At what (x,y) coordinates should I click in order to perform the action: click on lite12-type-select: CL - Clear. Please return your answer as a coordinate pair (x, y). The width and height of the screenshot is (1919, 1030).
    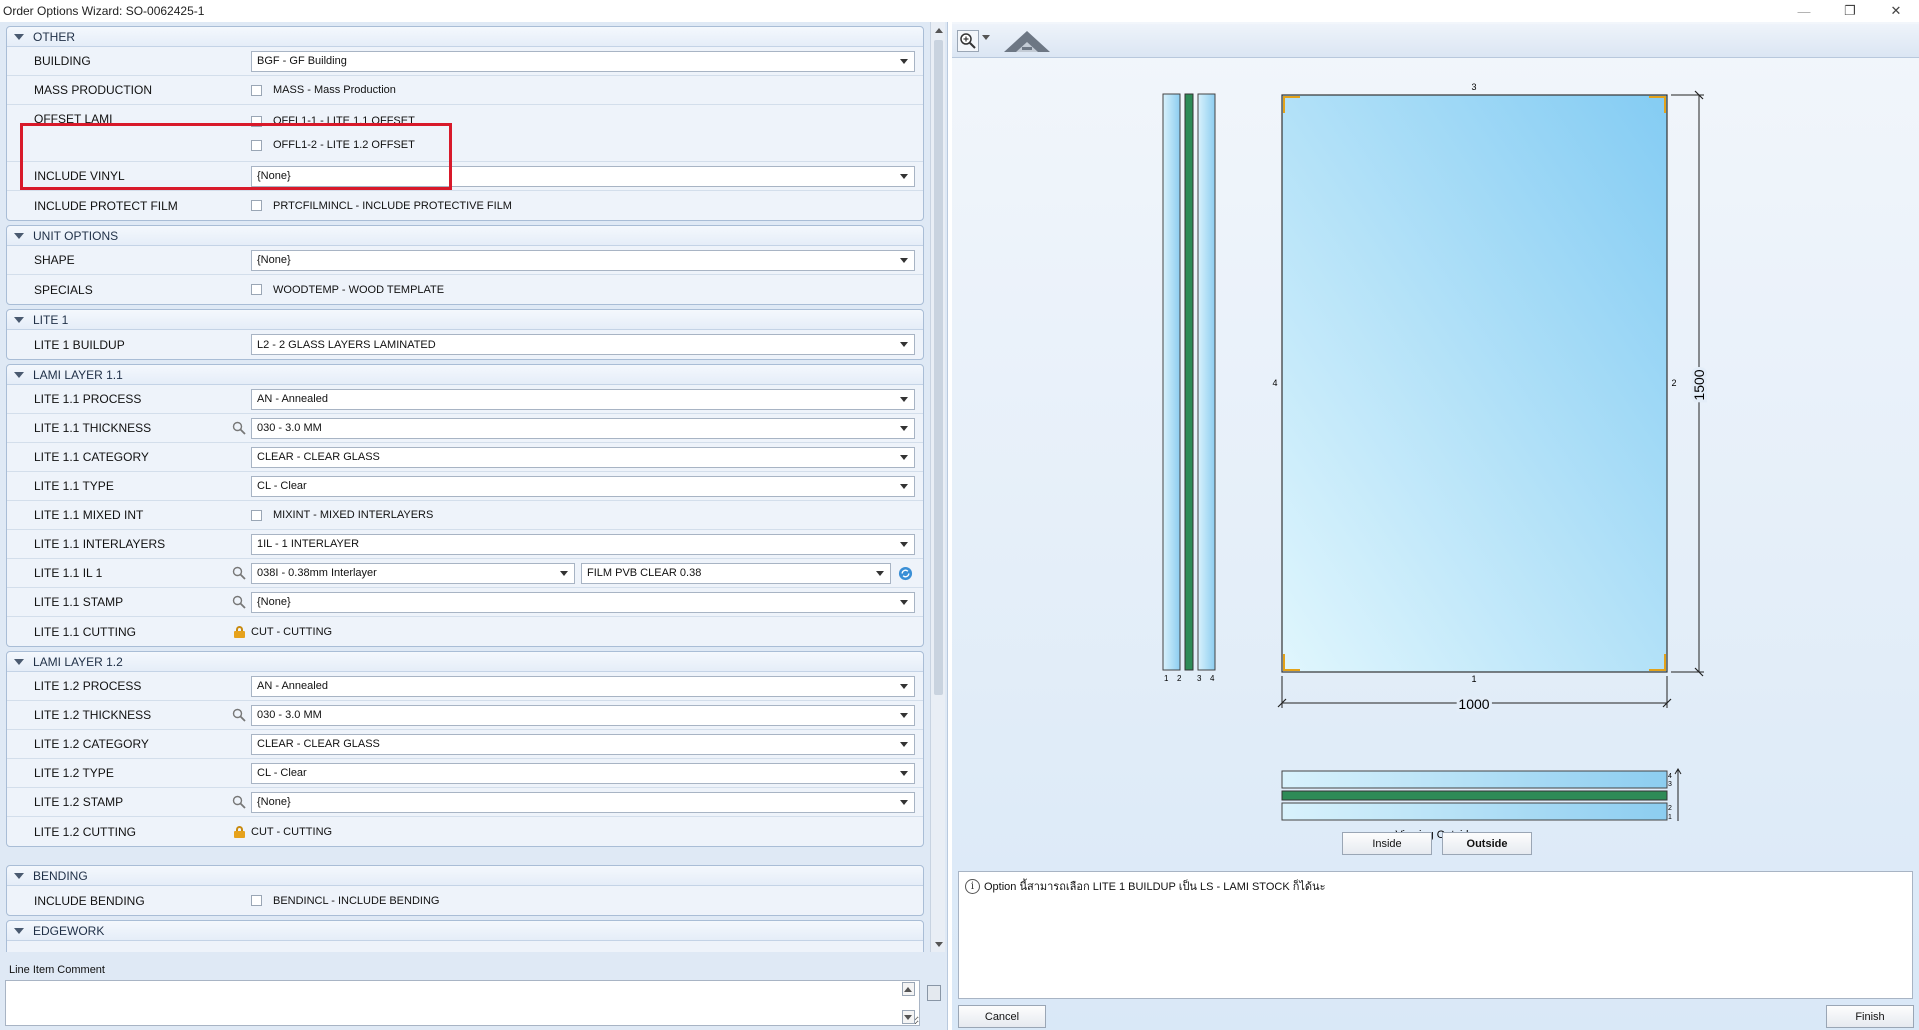
    Looking at the image, I should click on (583, 773).